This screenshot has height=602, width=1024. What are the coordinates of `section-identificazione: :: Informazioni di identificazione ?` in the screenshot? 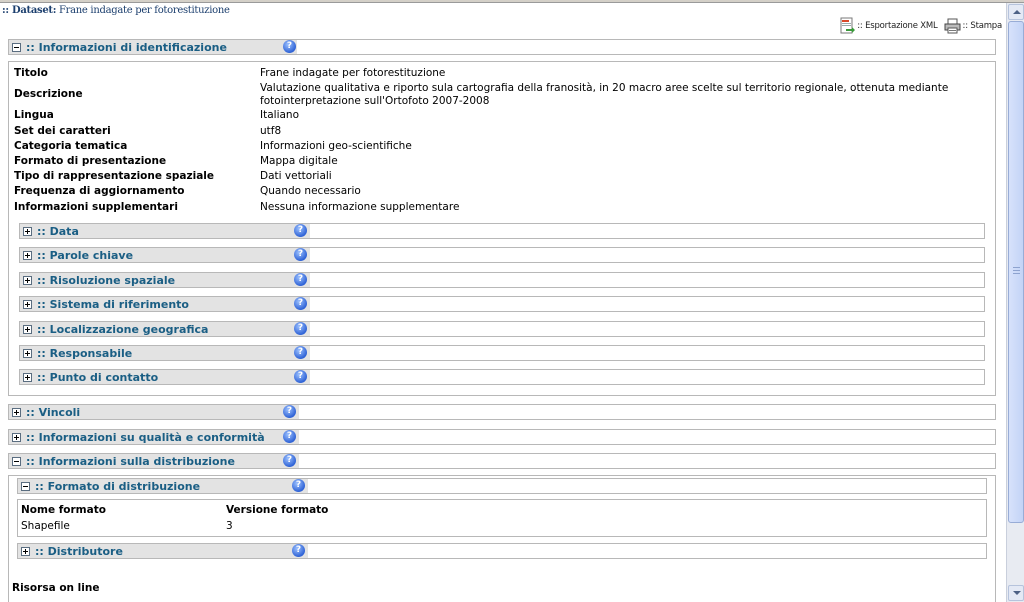 It's located at (502, 47).